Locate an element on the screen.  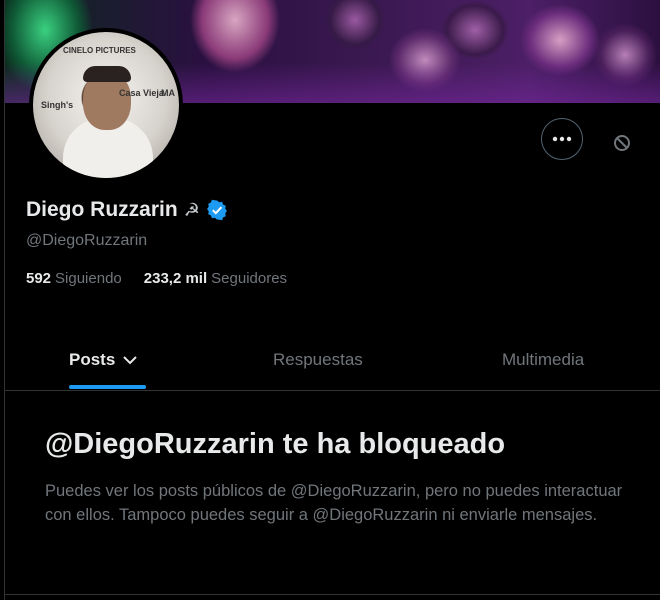
tab-posts-label: Posts is located at coordinates (92, 359).